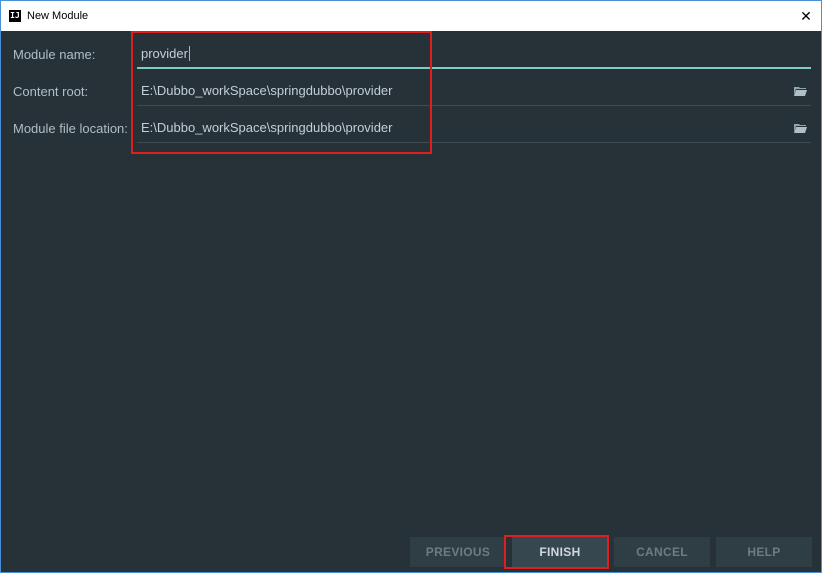 Image resolution: width=822 pixels, height=573 pixels. Describe the element at coordinates (474, 54) in the screenshot. I see `module-name-input: provider` at that location.